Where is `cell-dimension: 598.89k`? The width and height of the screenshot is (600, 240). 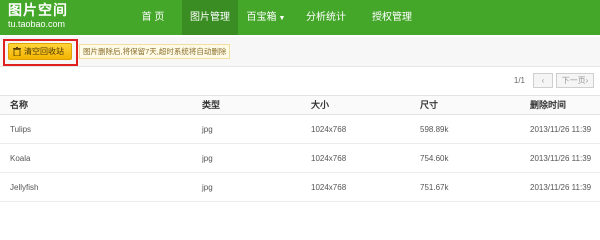
cell-dimension: 598.89k is located at coordinates (434, 129).